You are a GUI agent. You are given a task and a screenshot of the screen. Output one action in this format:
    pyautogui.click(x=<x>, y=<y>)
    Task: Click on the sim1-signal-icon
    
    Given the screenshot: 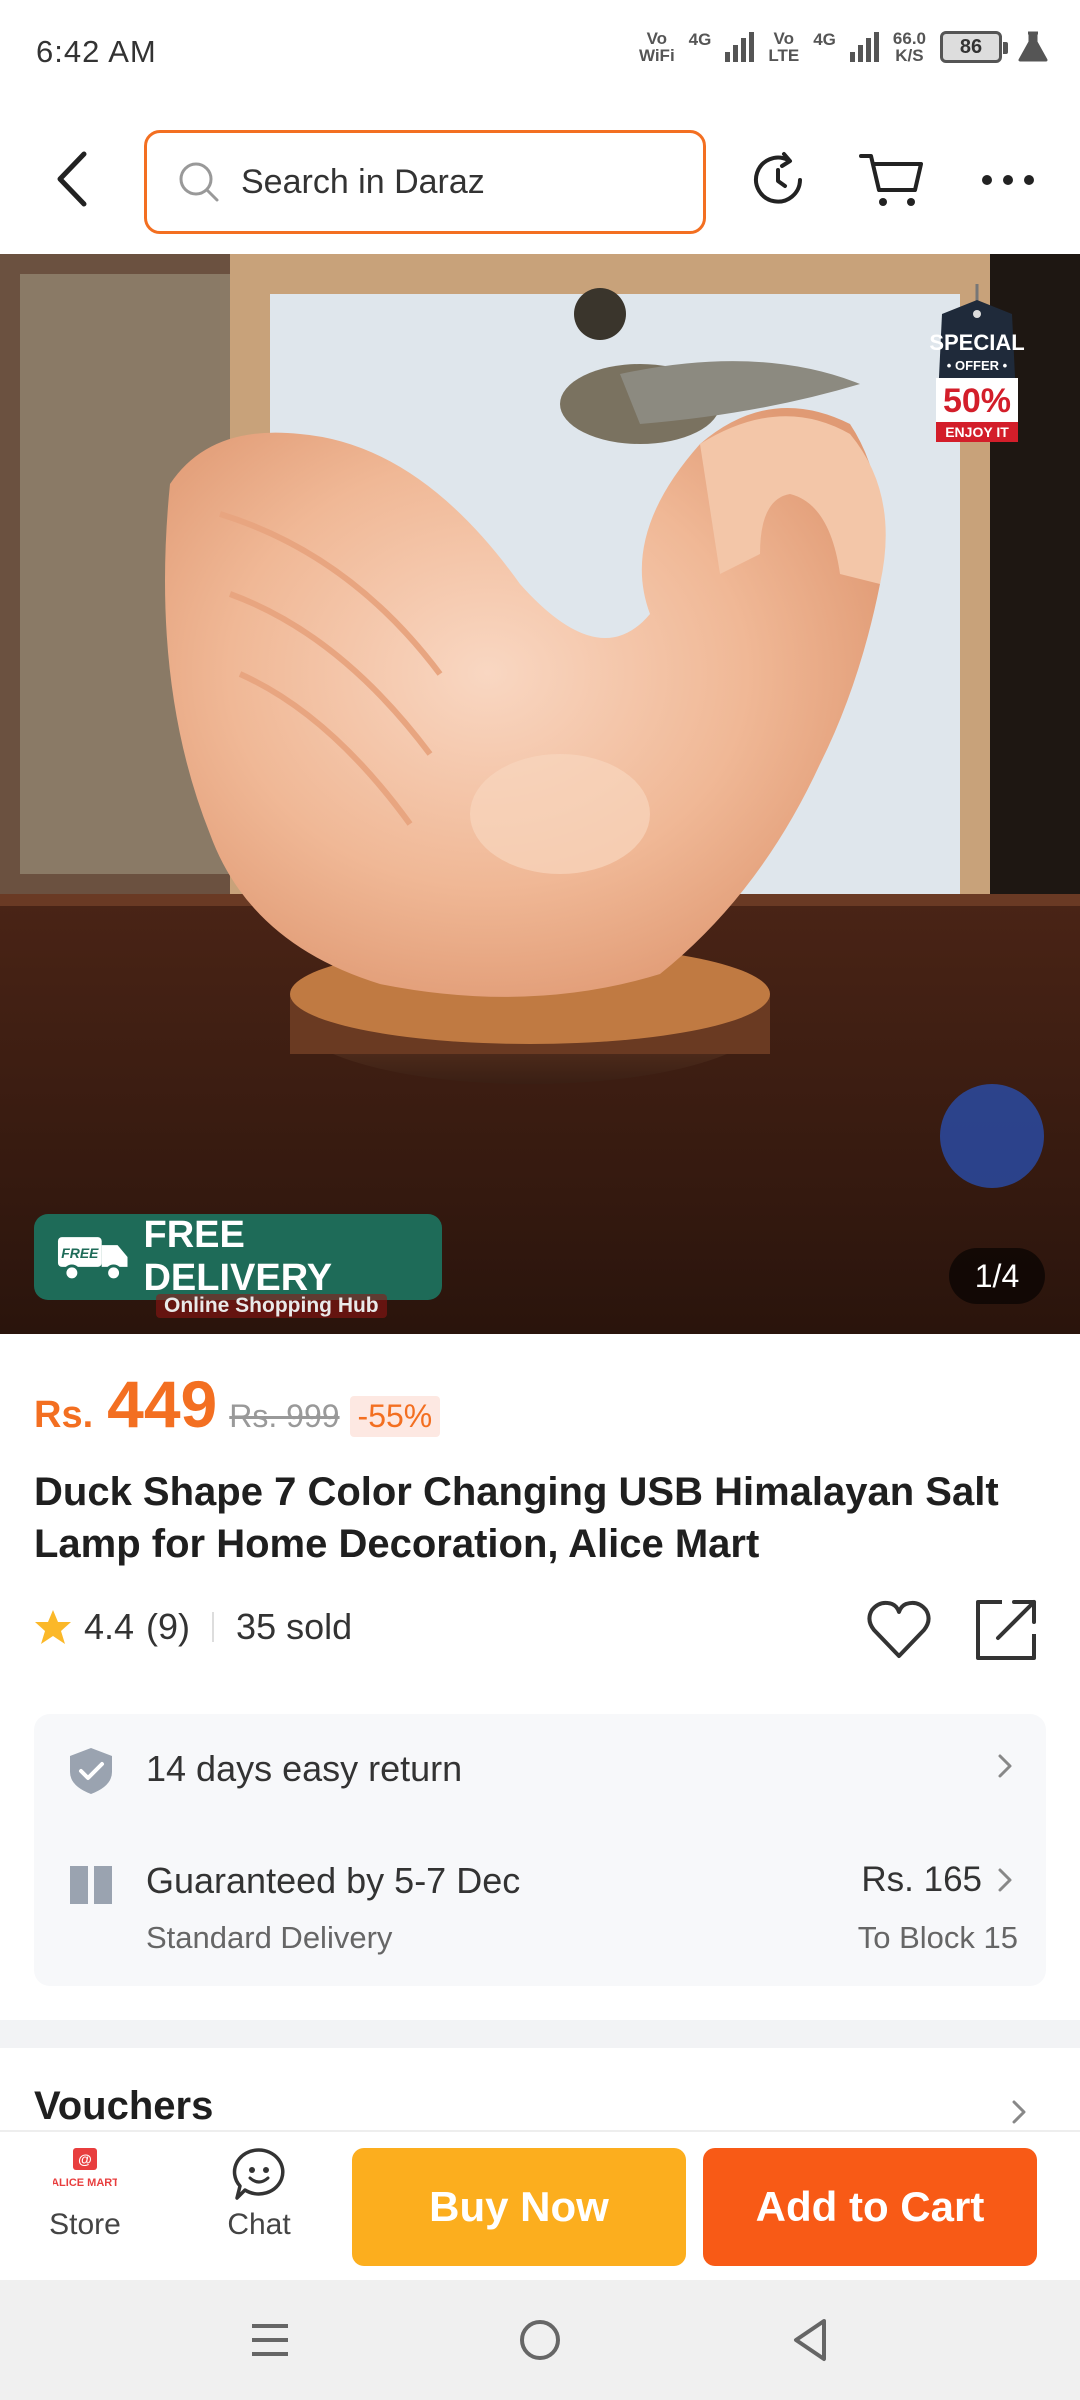 What is the action you would take?
    pyautogui.click(x=740, y=47)
    